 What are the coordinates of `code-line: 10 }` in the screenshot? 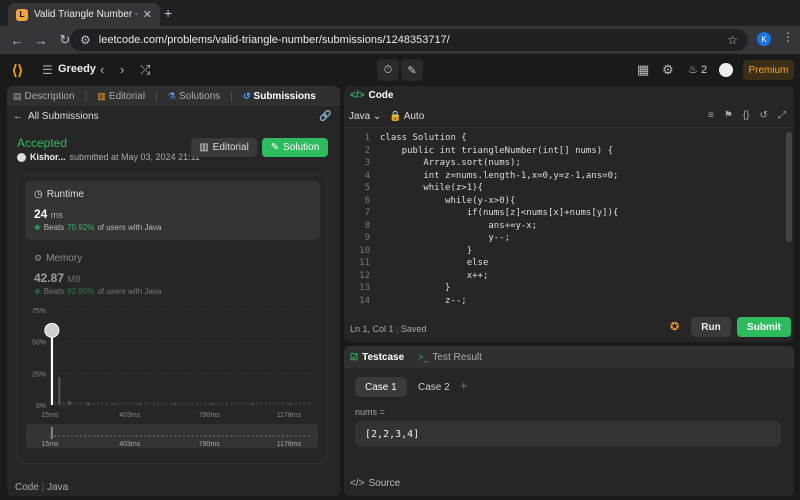 It's located at (564, 251).